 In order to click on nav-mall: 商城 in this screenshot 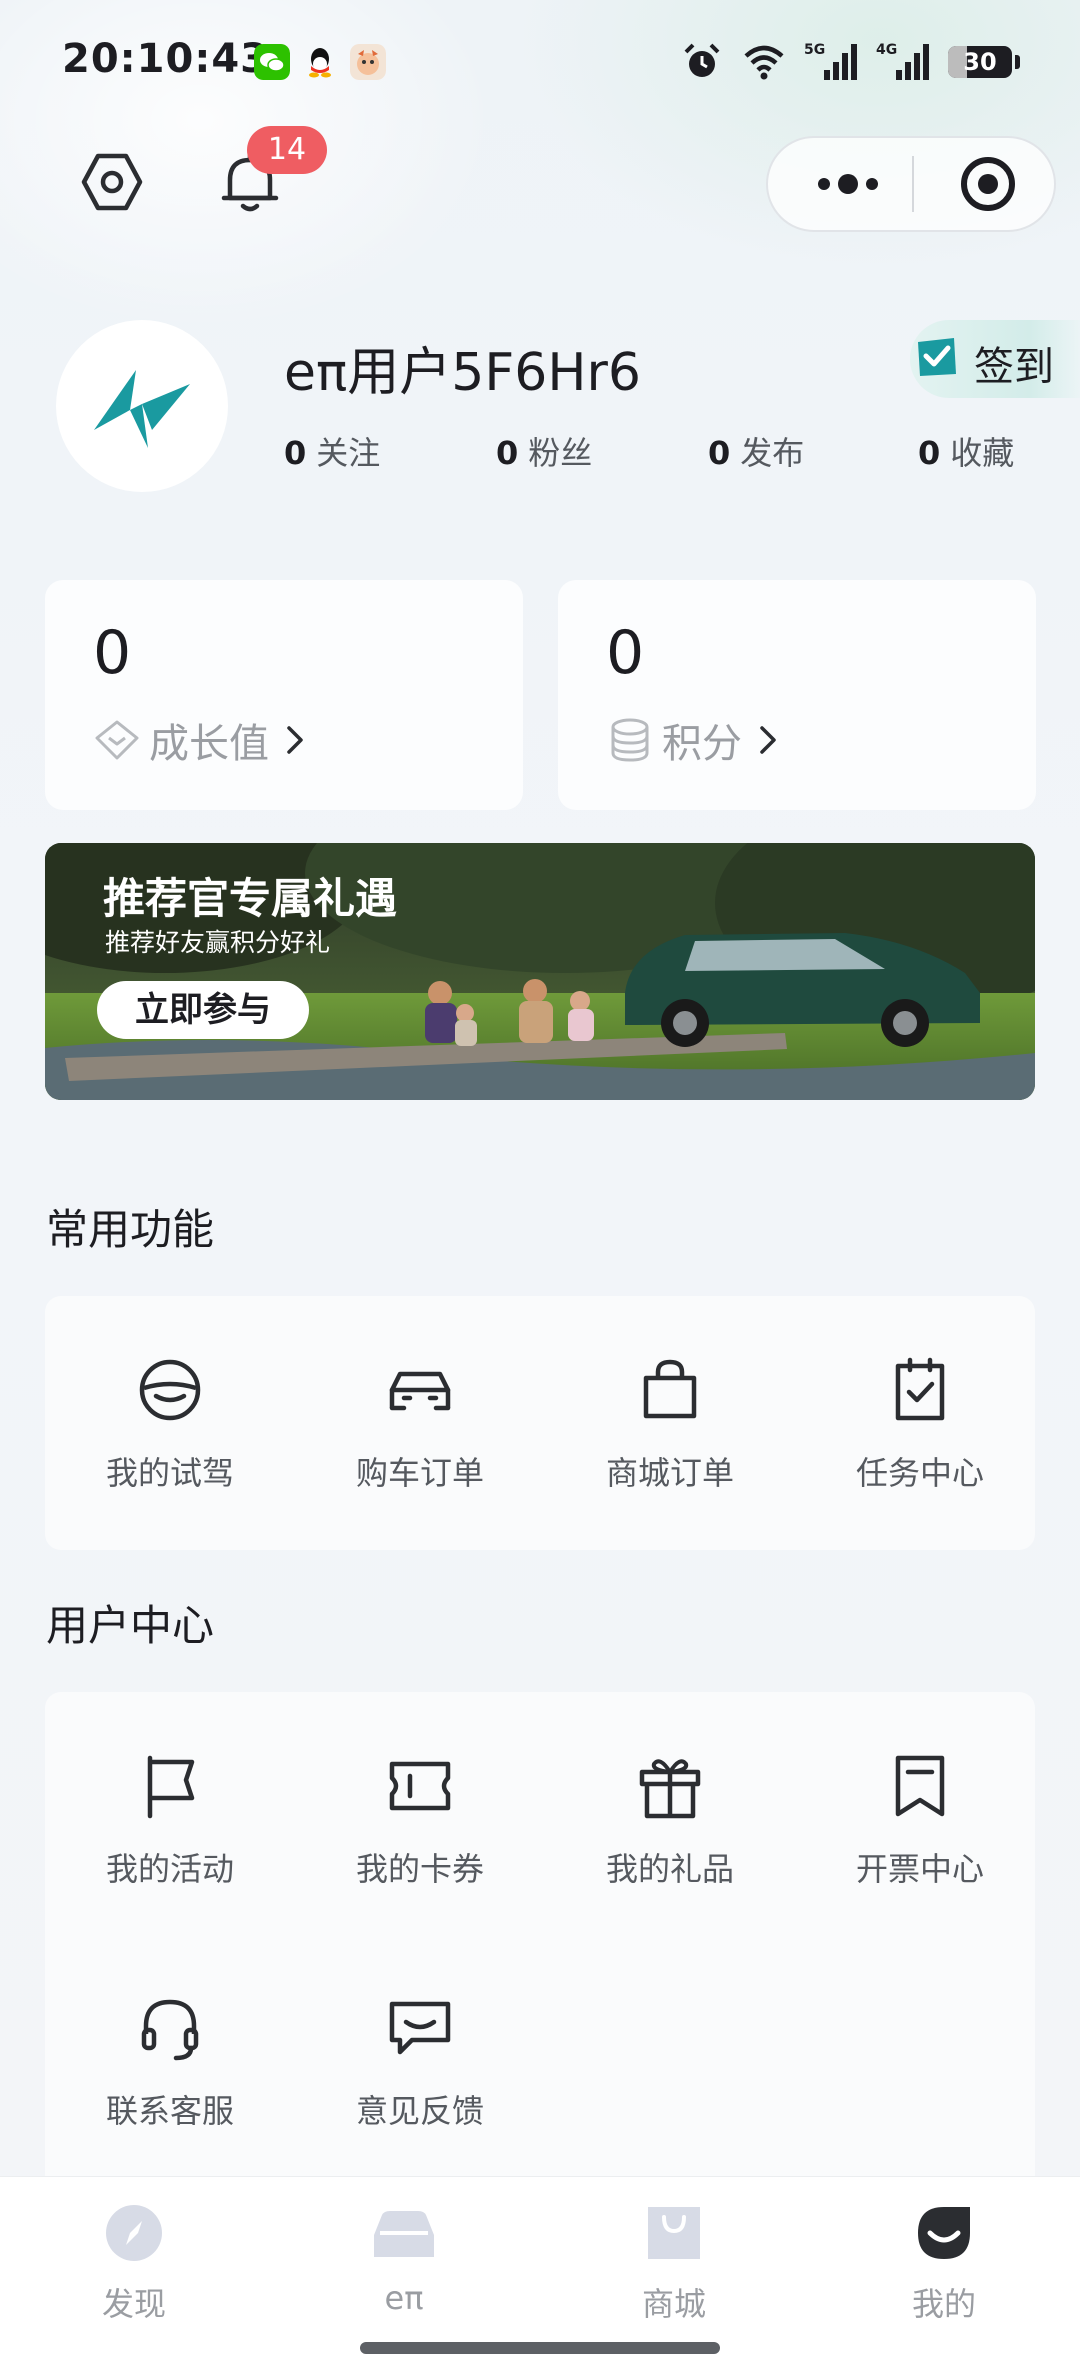, I will do `click(674, 2273)`.